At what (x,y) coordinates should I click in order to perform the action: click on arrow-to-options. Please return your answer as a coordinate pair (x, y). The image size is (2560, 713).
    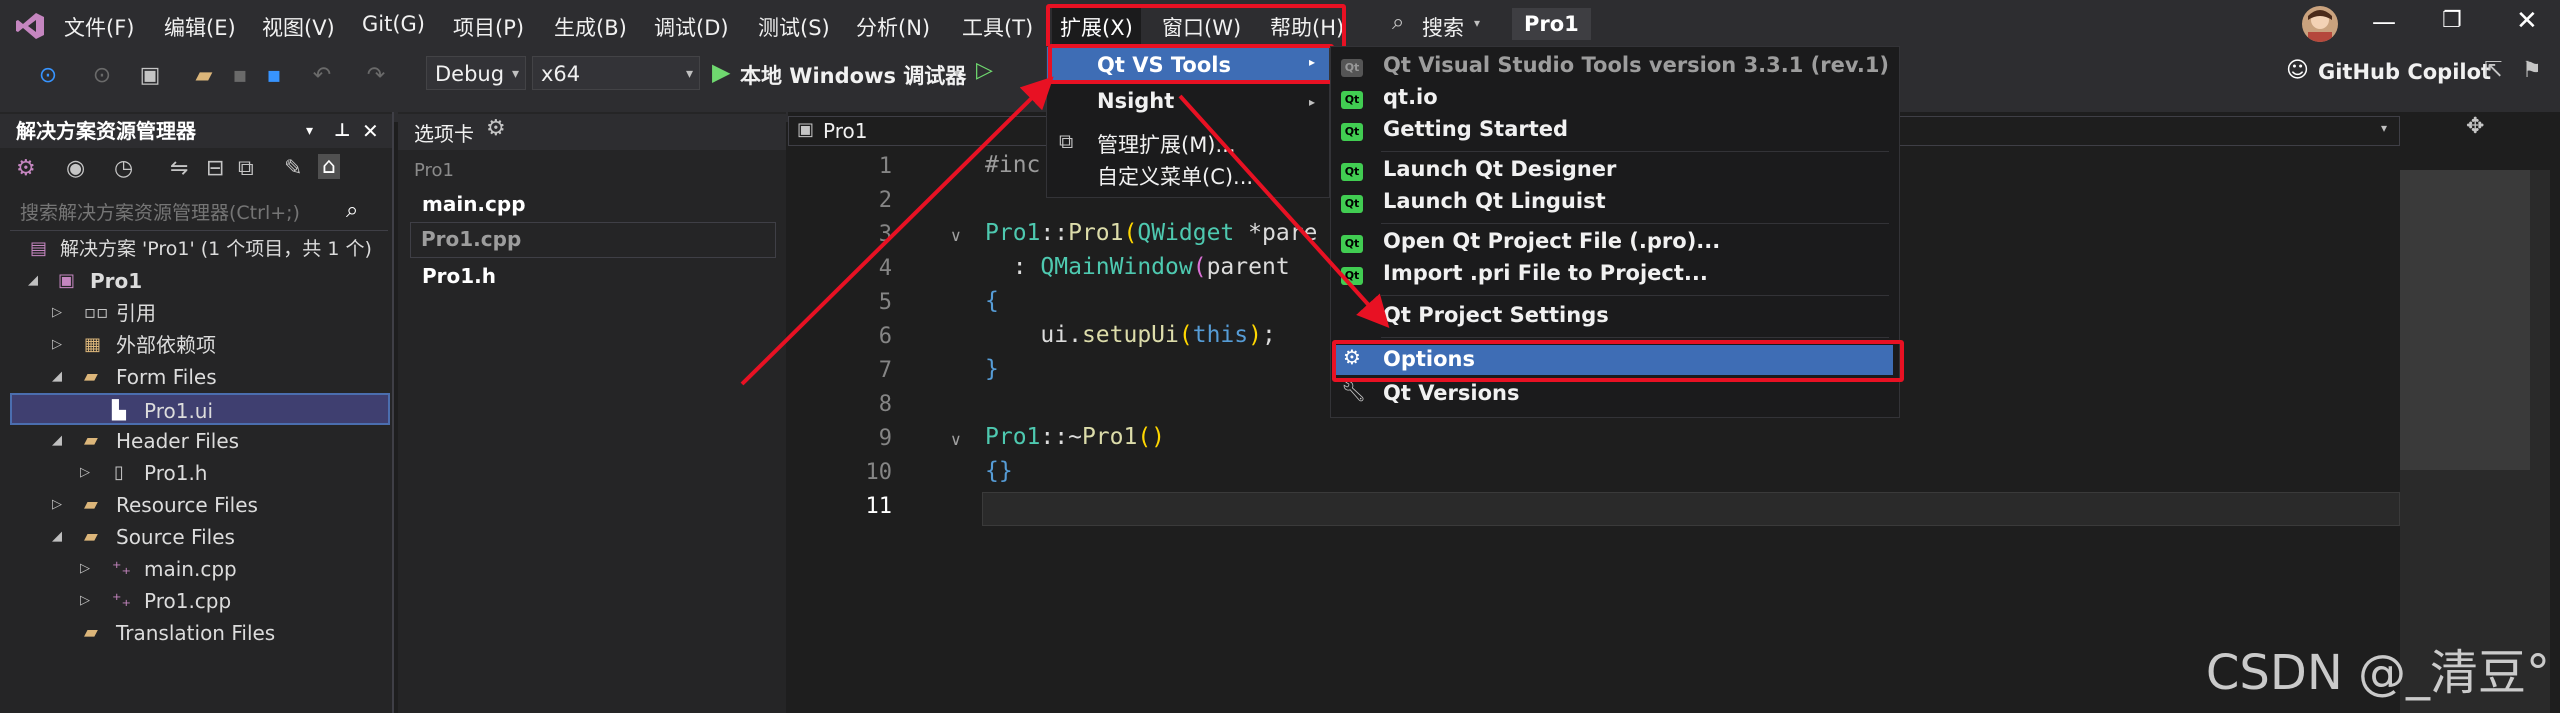
    Looking at the image, I should click on (1284, 211).